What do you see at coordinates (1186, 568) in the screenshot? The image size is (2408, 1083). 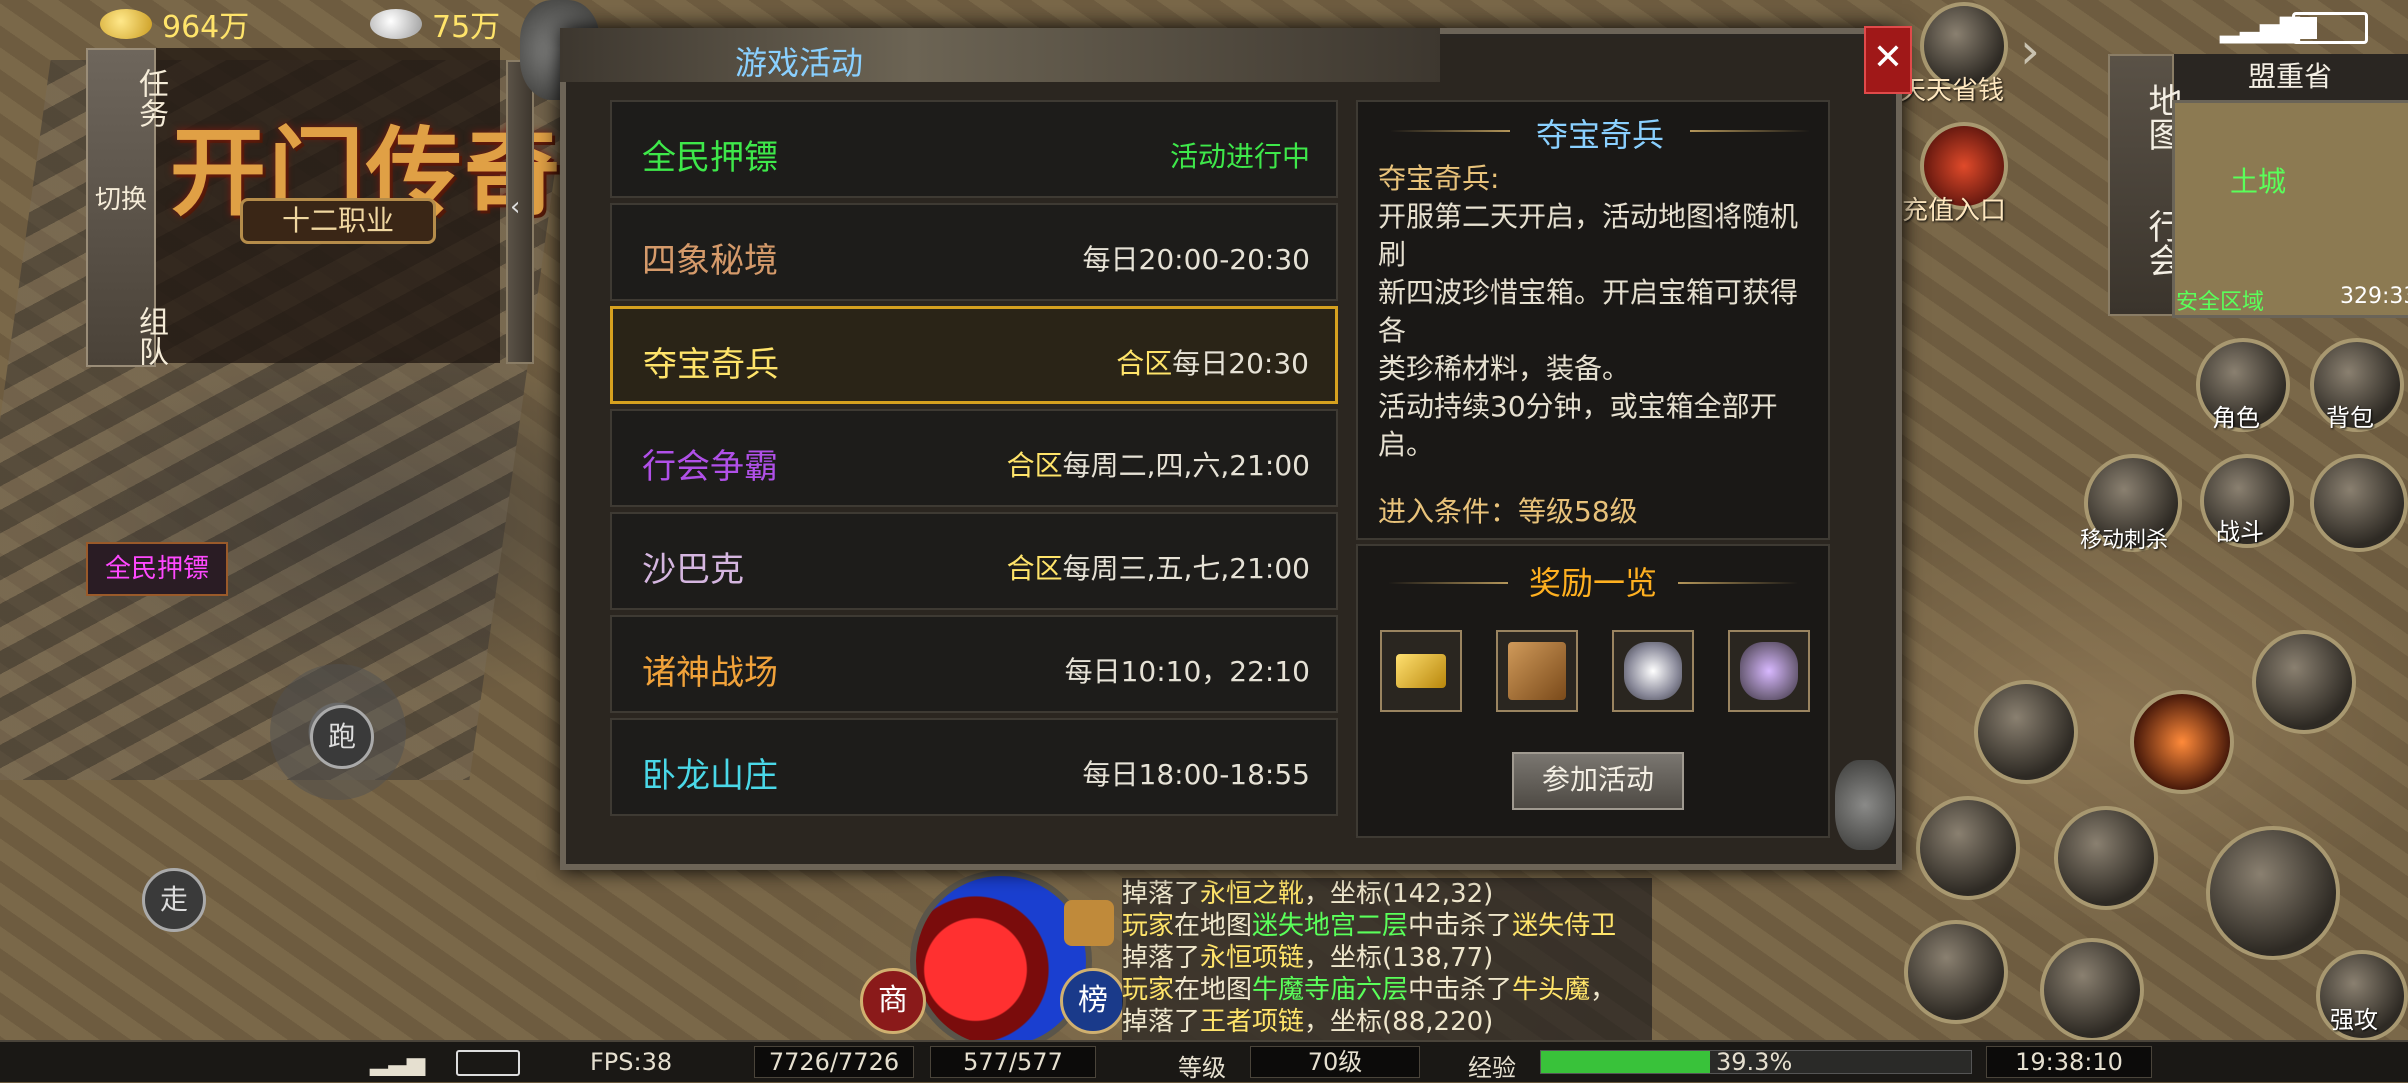 I see `activity-time: 每周三,五,七,21:00` at bounding box center [1186, 568].